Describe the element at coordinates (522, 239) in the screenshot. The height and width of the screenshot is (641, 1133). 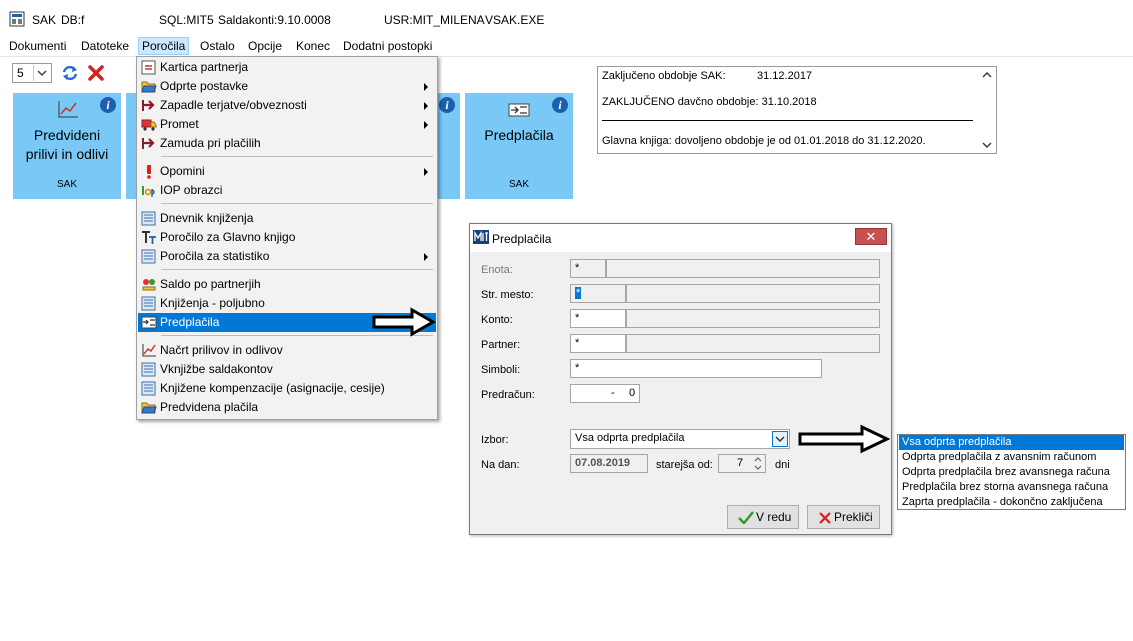
I see `dialog-title: Predplačila` at that location.